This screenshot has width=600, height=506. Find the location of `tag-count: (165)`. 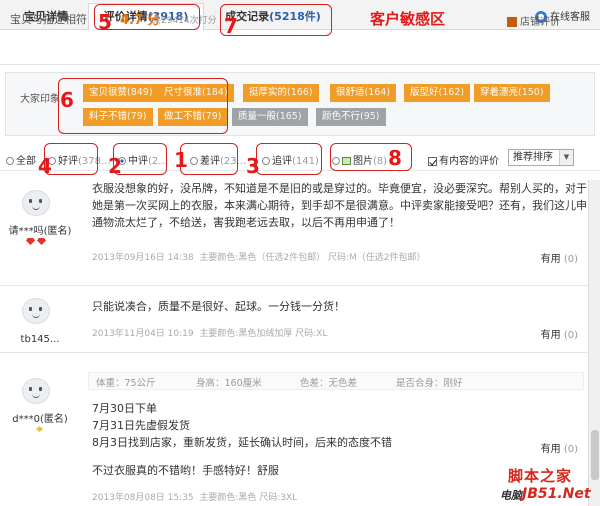

tag-count: (165) is located at coordinates (289, 116).